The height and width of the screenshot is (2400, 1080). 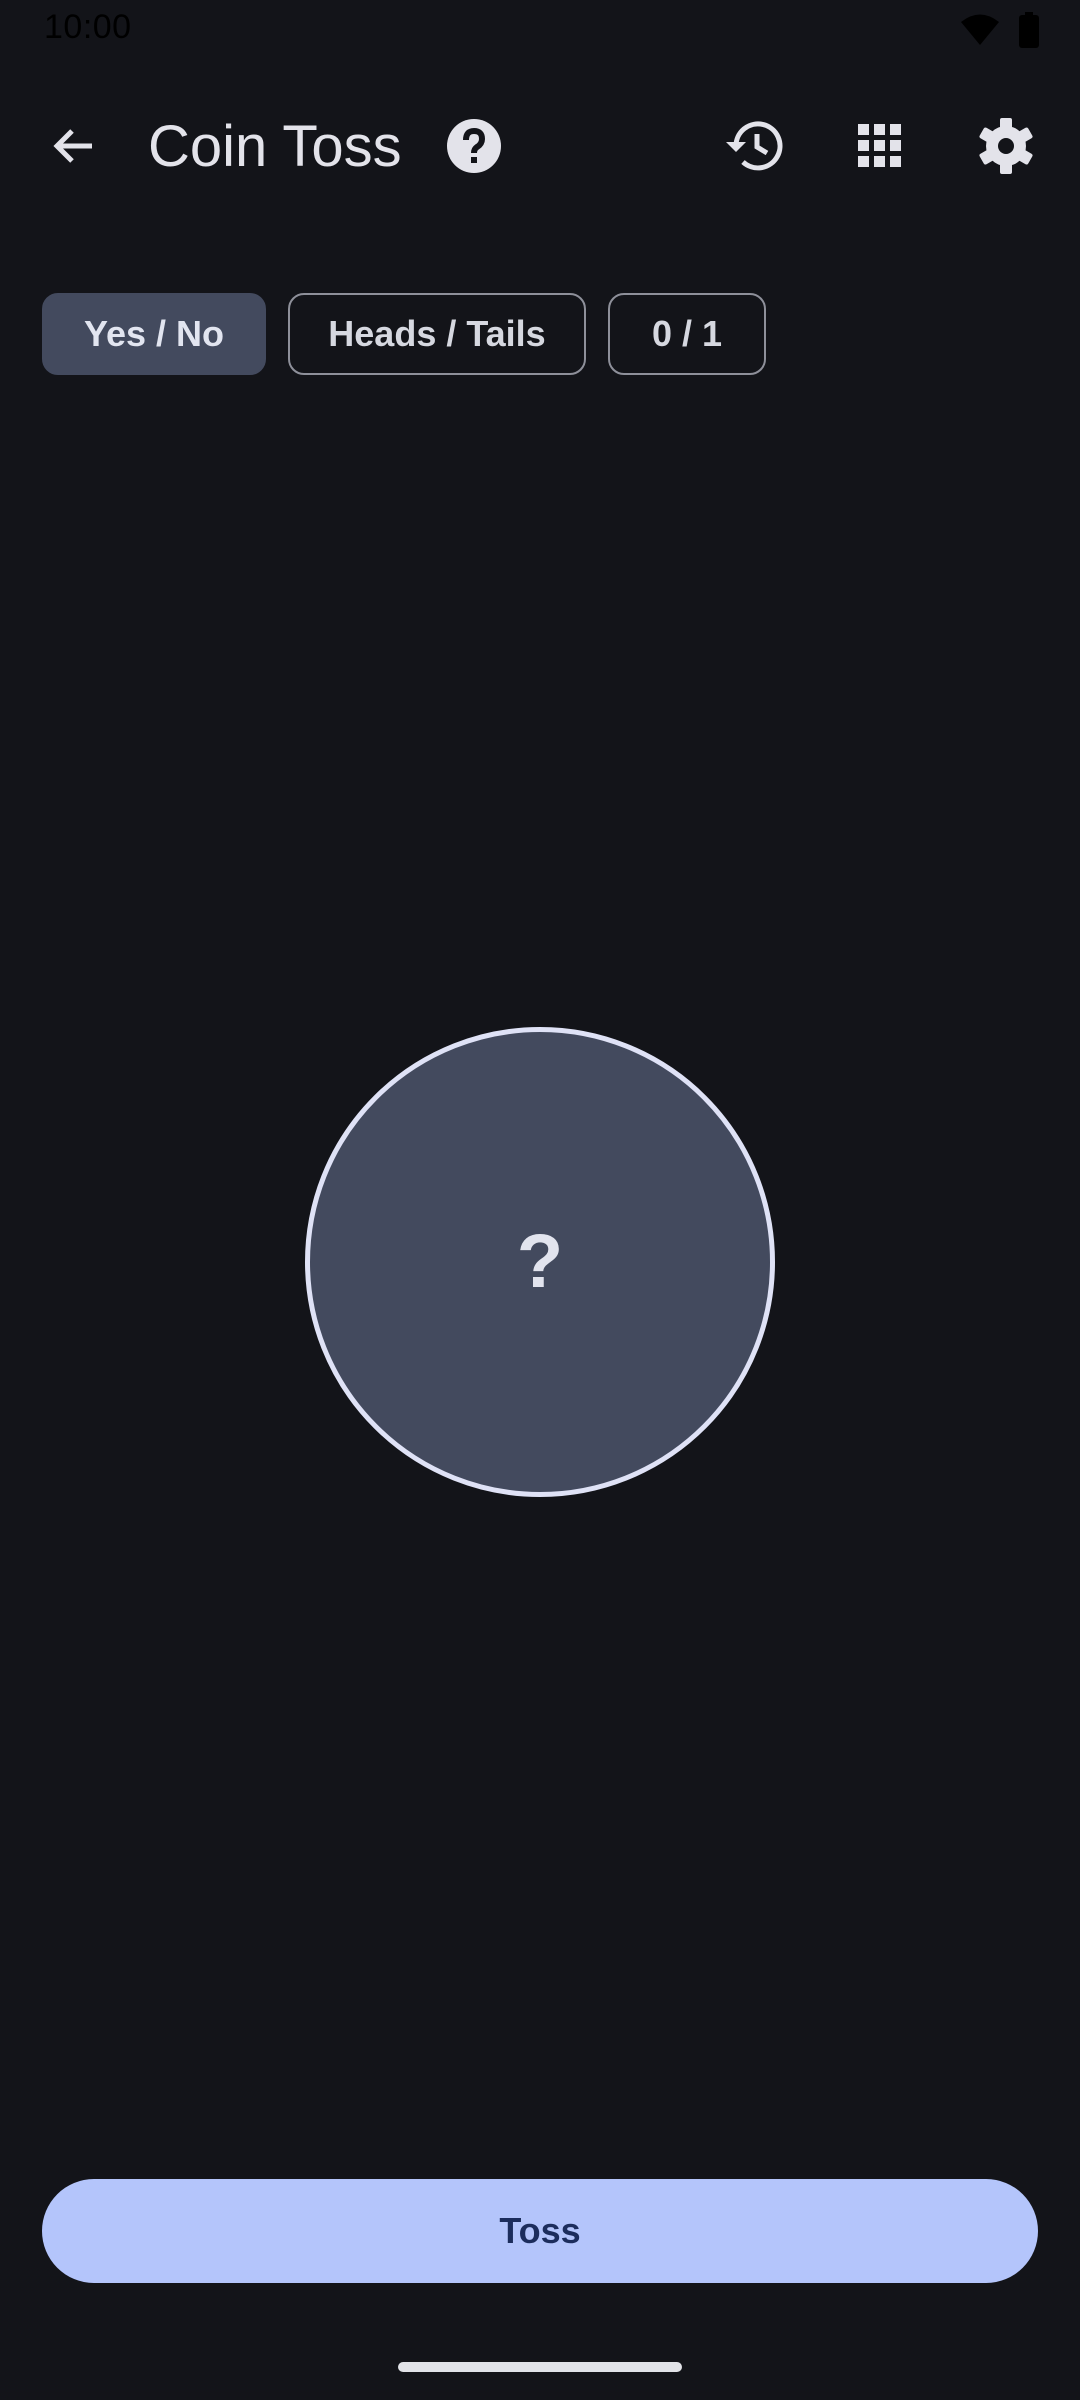 I want to click on coin-face: ?, so click(x=540, y=1261).